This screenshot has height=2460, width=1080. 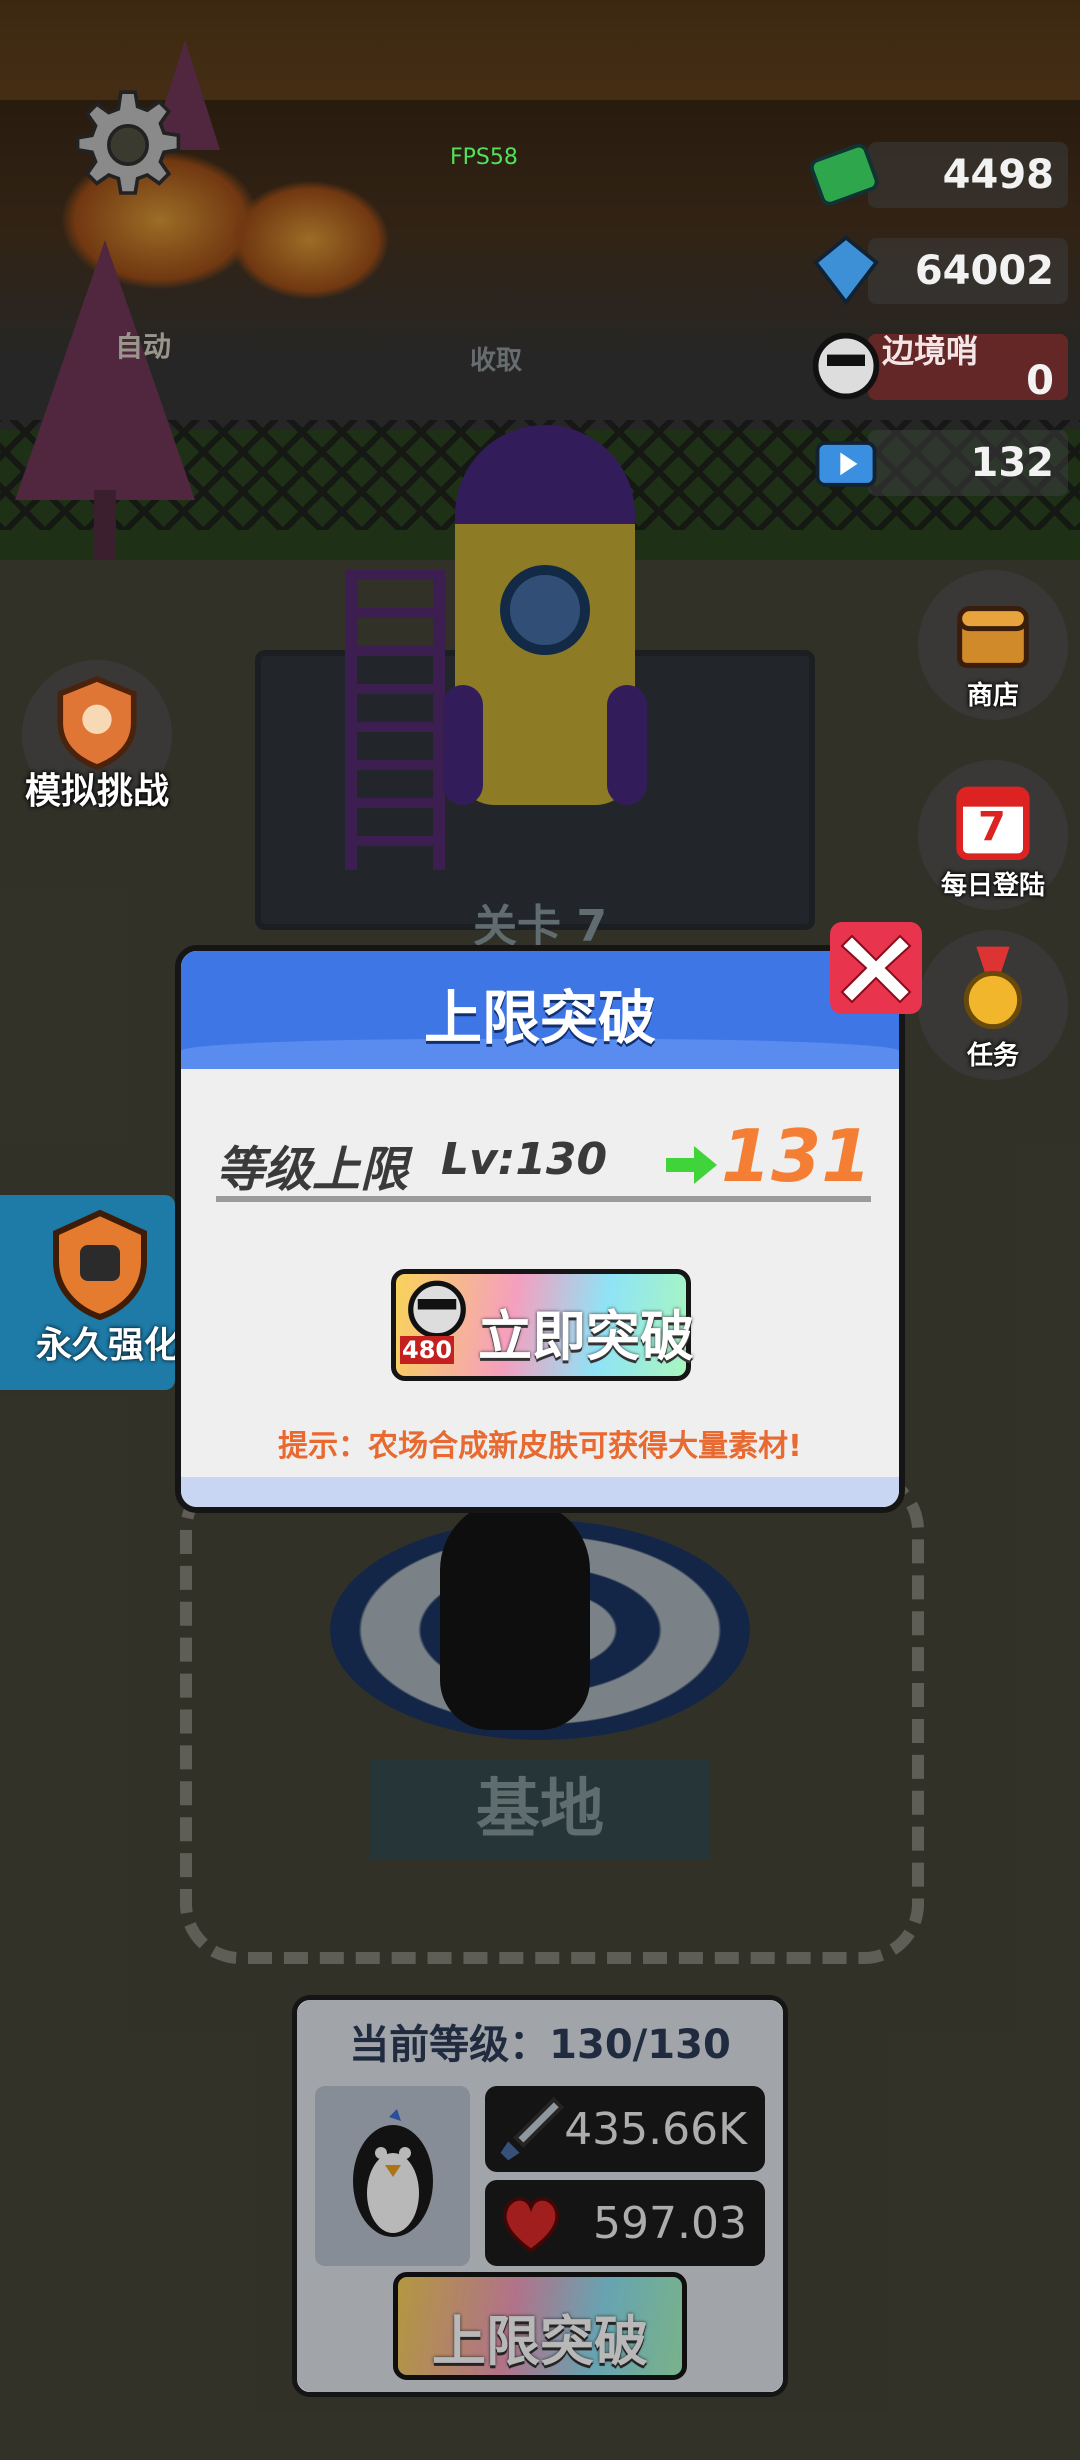 I want to click on break-now-button: 480 立即突破, so click(x=542, y=1325).